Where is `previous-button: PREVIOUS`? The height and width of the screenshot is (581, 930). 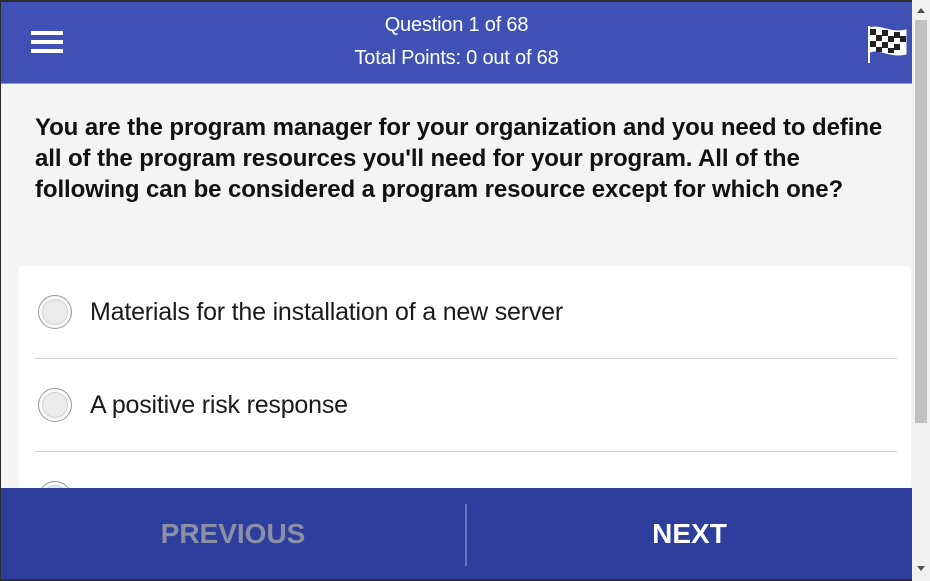
previous-button: PREVIOUS is located at coordinates (233, 533).